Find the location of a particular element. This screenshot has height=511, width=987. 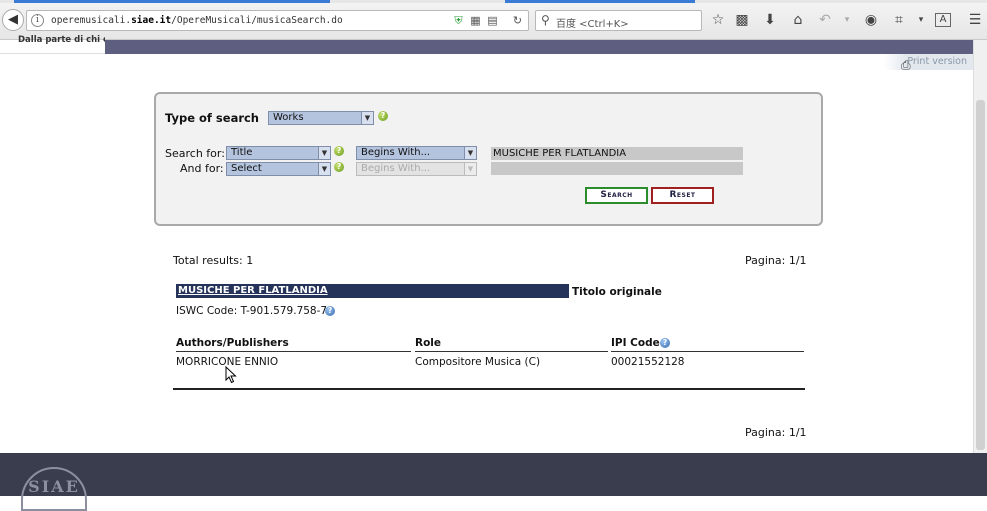

home-icon: ⌂ is located at coordinates (798, 20).